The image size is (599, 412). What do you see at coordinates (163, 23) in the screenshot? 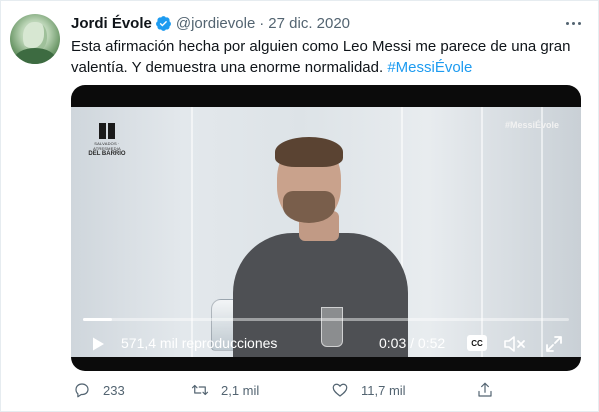
I see `verified-badge-icon` at bounding box center [163, 23].